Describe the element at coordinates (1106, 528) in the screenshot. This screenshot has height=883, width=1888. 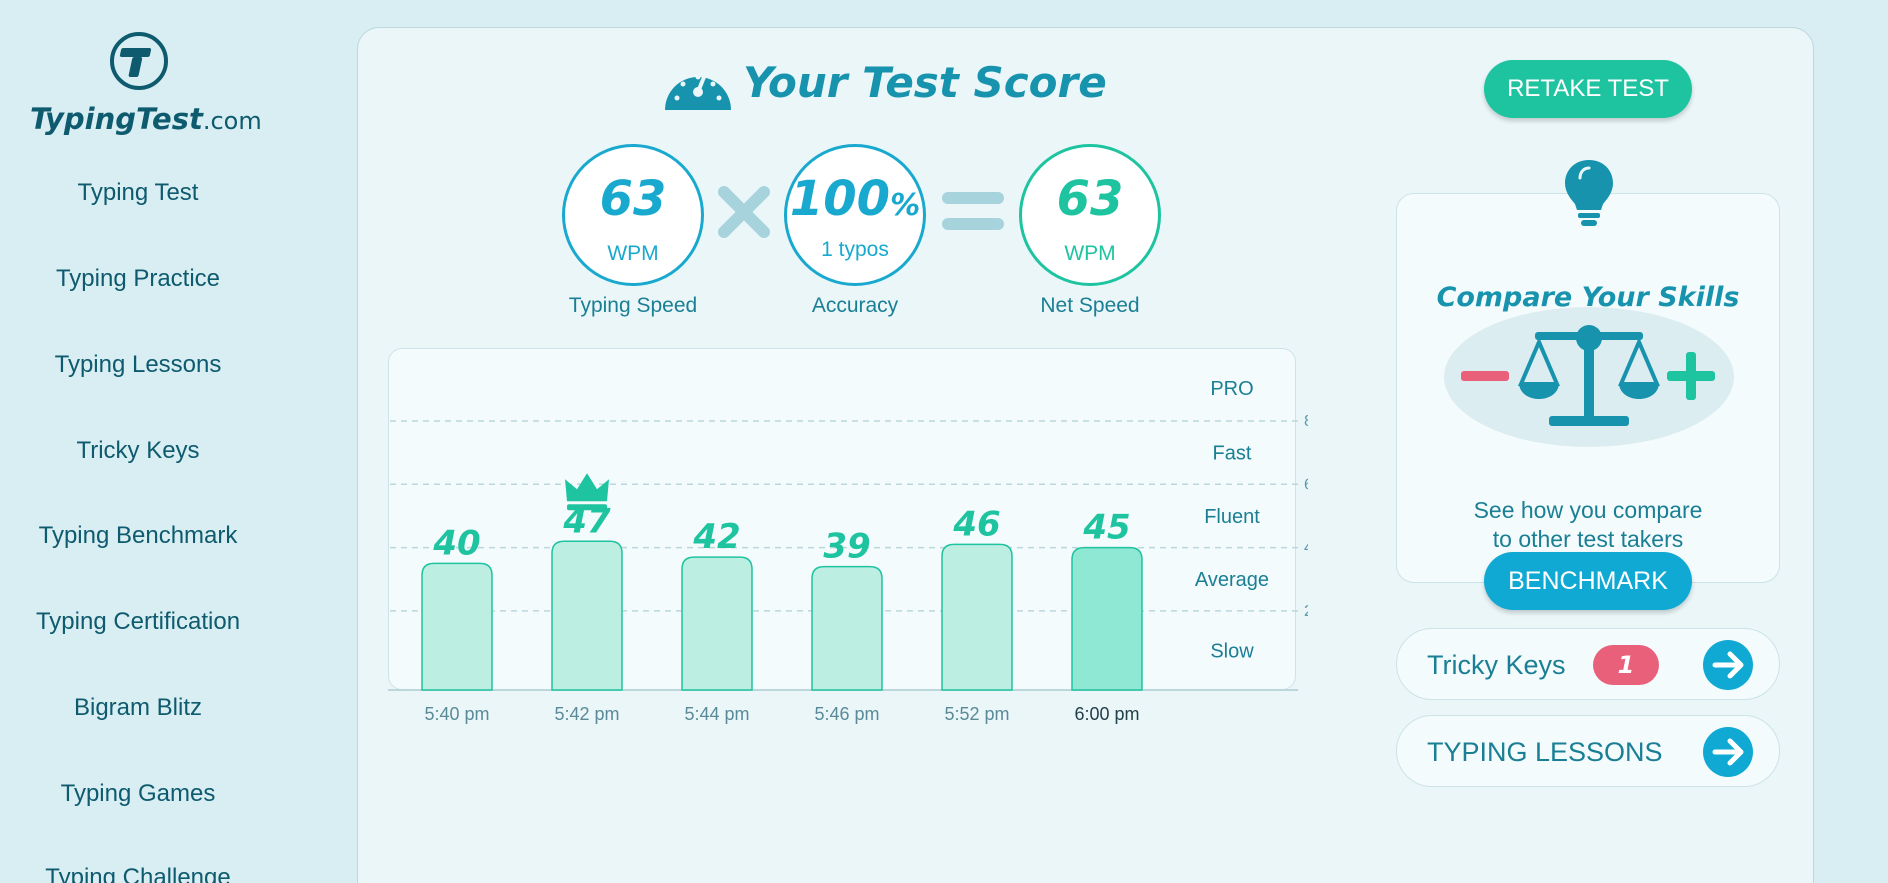
I see `bar-value-label: 45` at that location.